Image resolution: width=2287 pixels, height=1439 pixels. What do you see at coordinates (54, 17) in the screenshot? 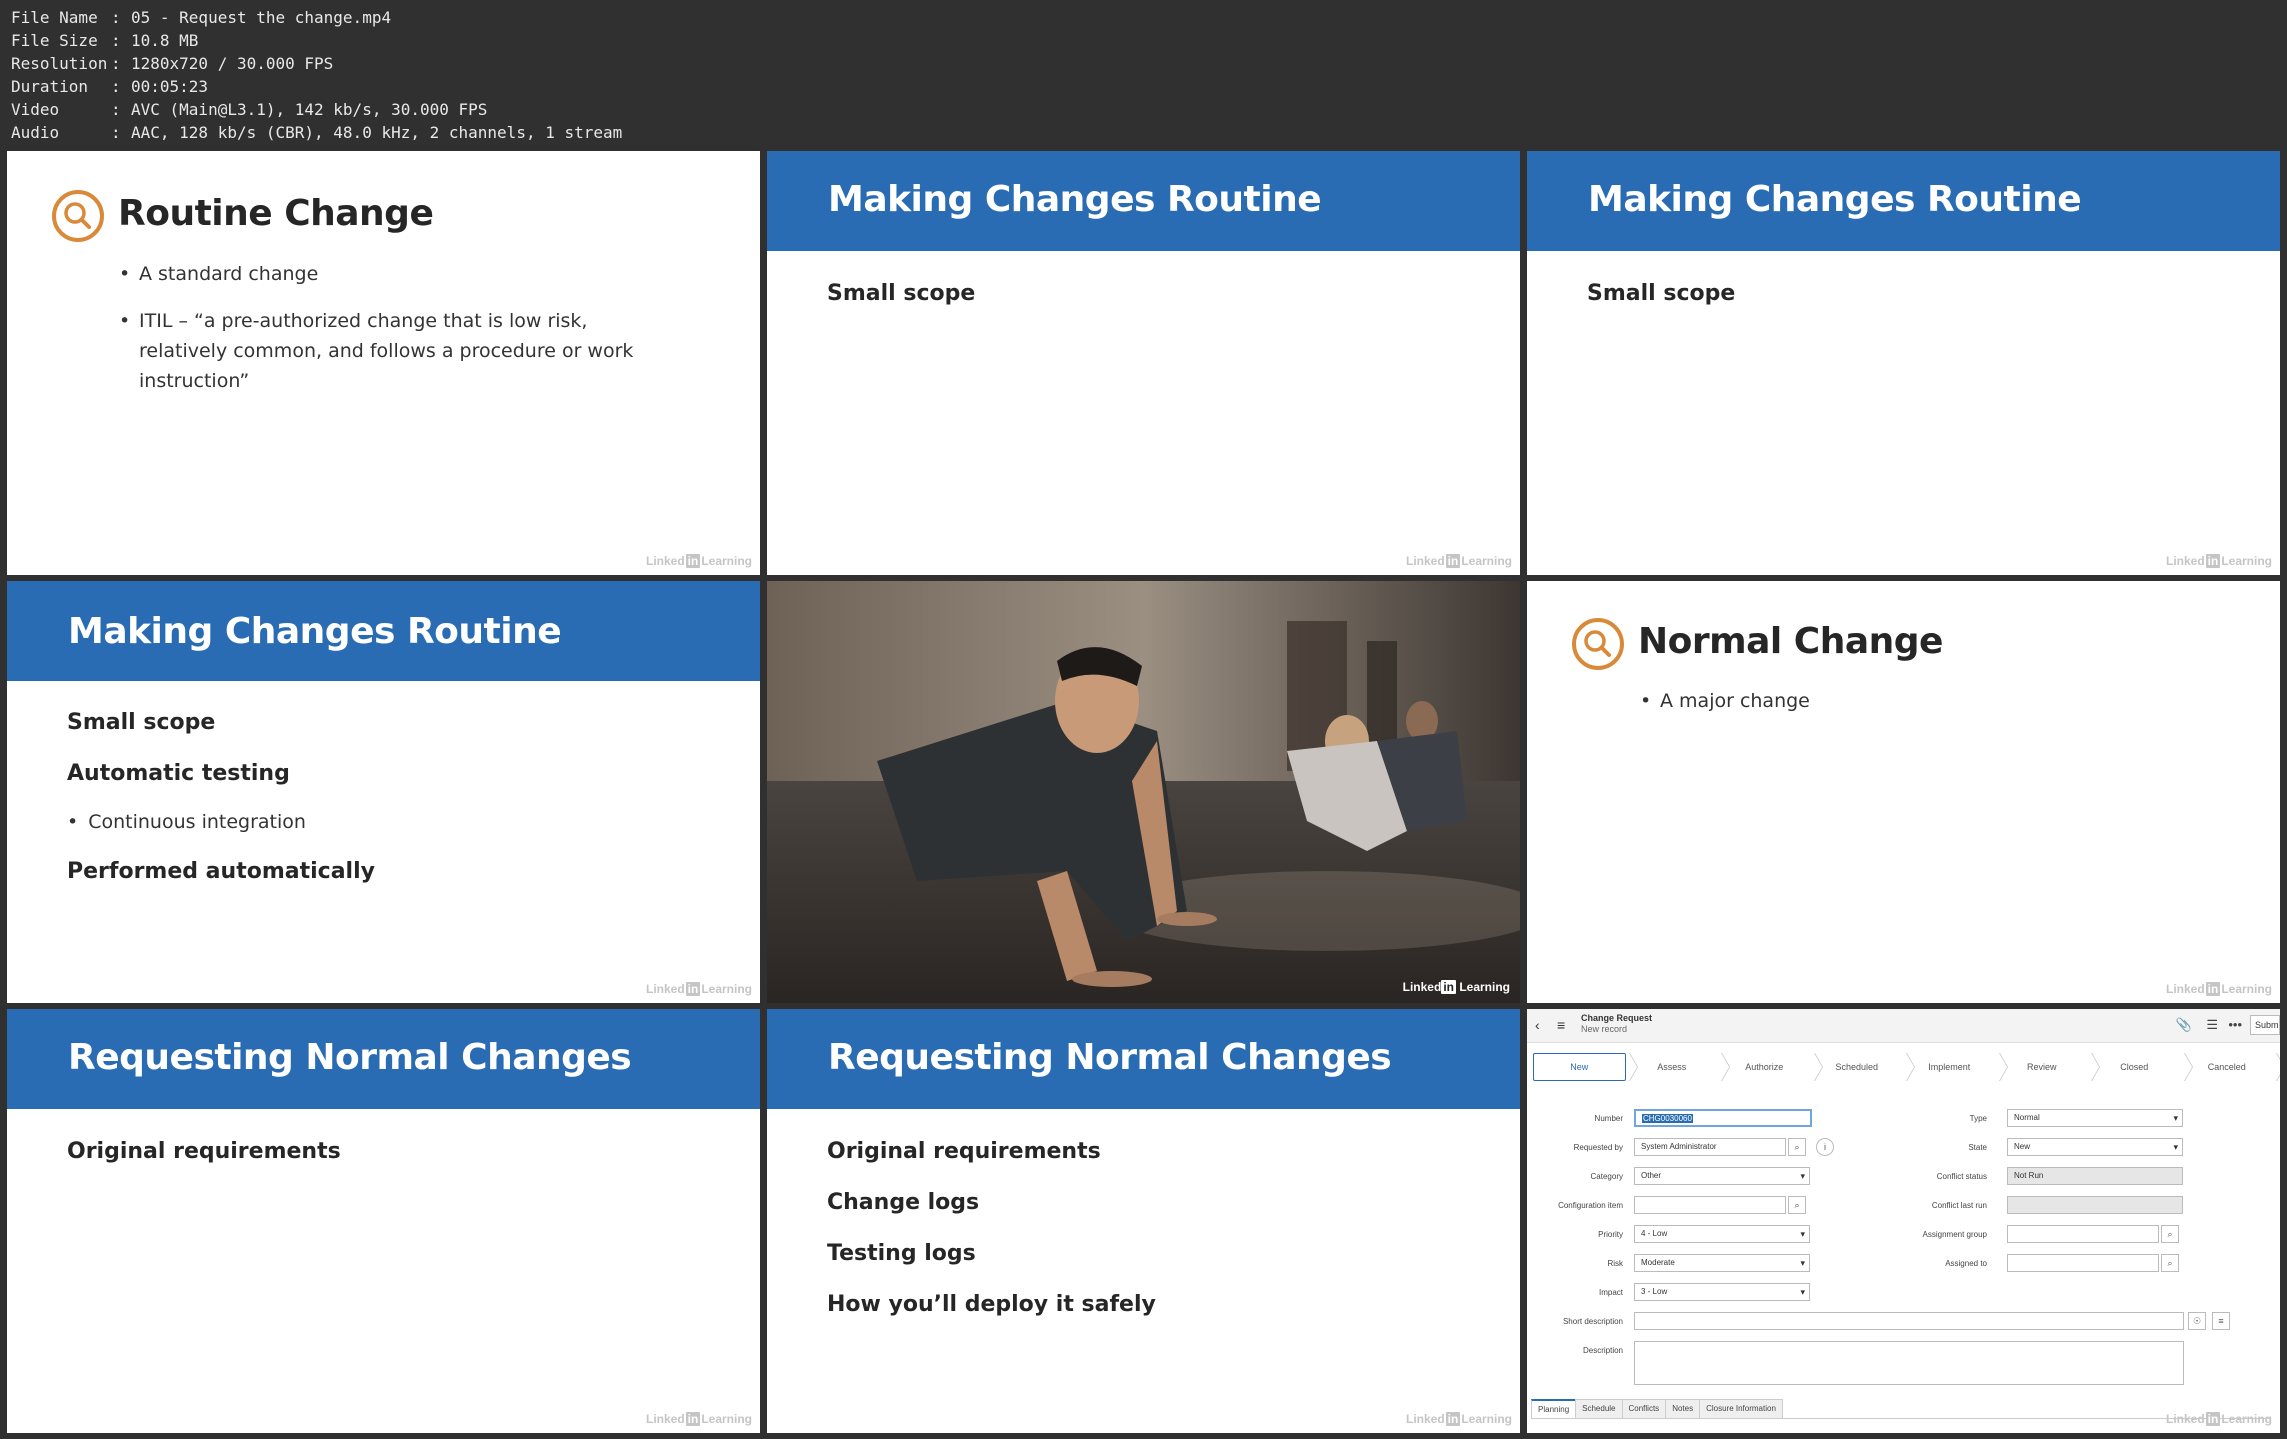
I see `info-key: File Name` at bounding box center [54, 17].